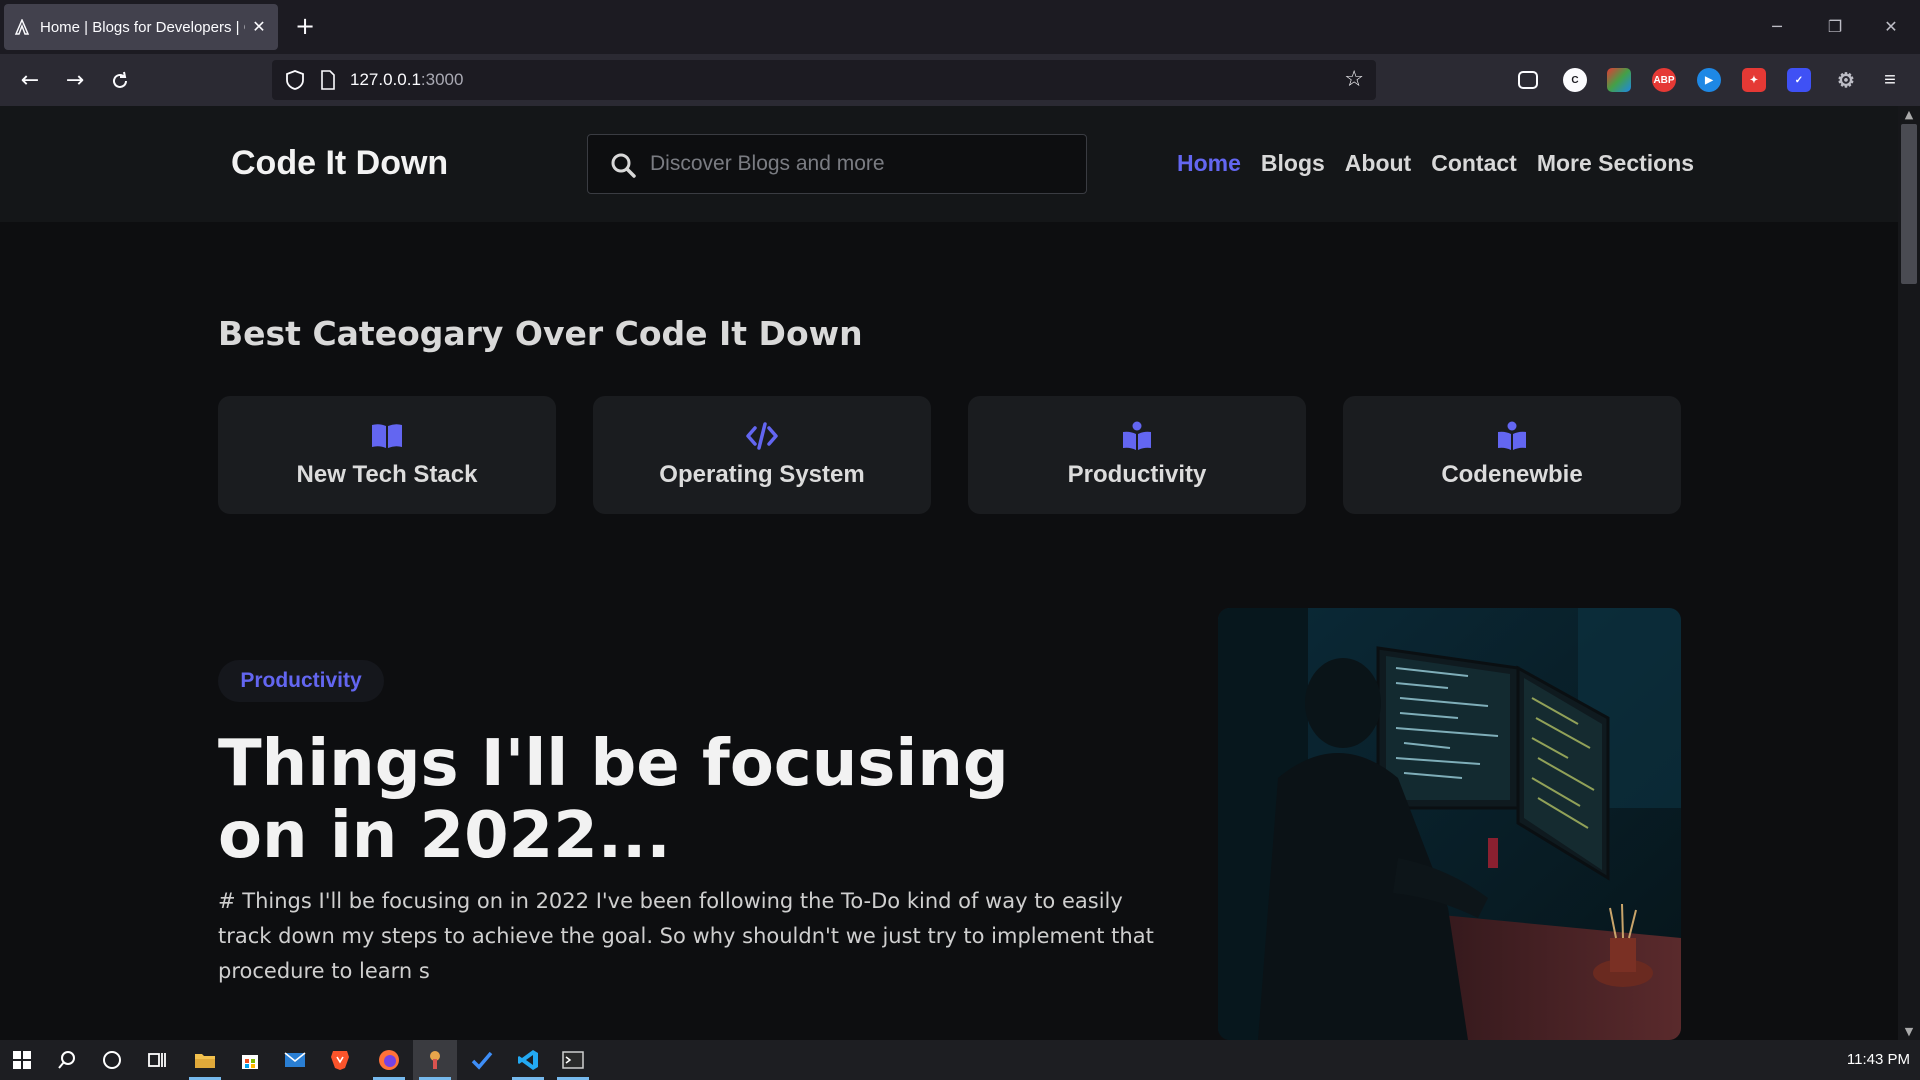  What do you see at coordinates (762, 436) in the screenshot?
I see `code-icon` at bounding box center [762, 436].